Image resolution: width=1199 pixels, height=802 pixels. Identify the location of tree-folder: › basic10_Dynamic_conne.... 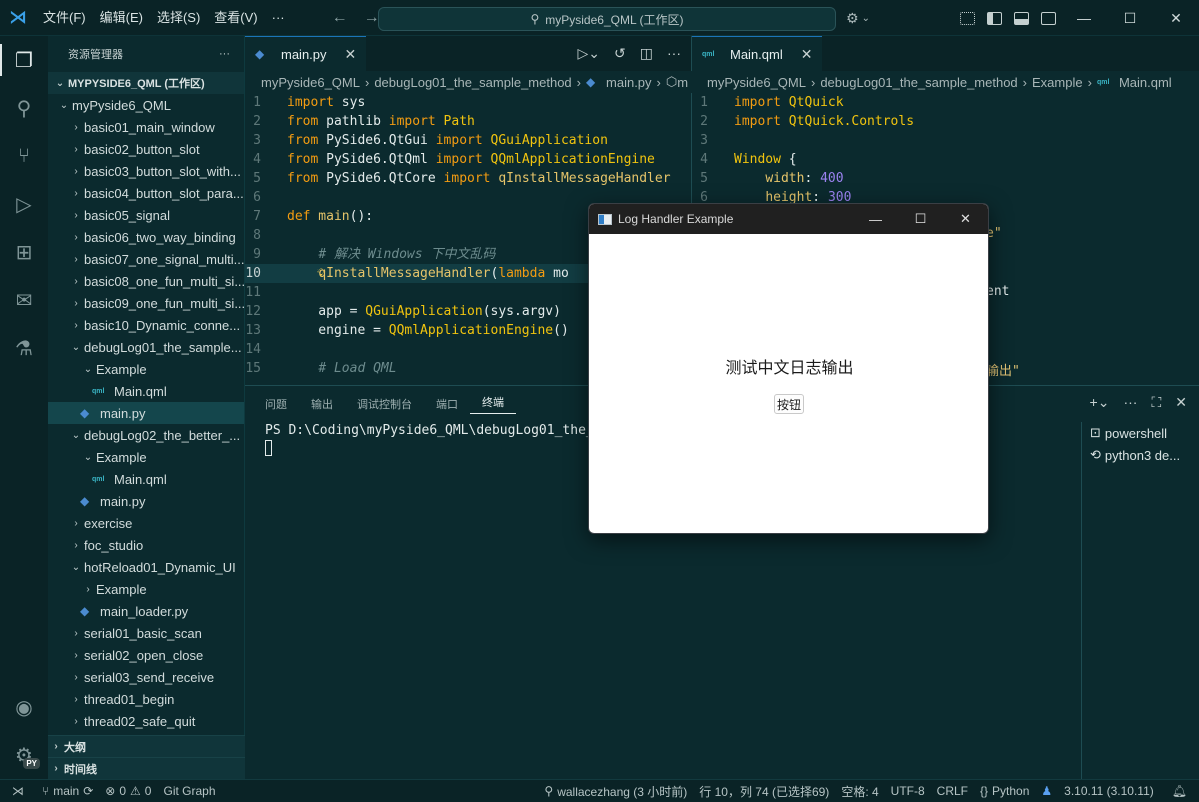
(146, 325).